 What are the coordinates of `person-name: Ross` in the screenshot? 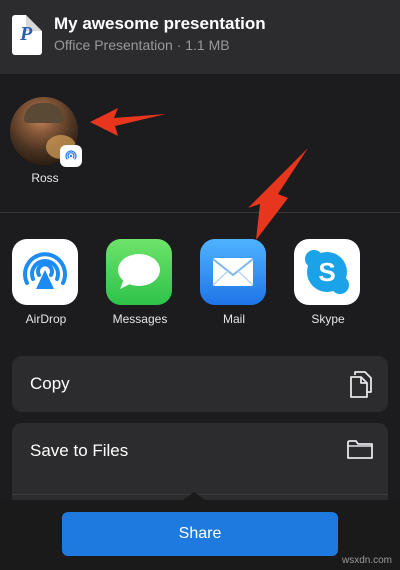 It's located at (45, 178).